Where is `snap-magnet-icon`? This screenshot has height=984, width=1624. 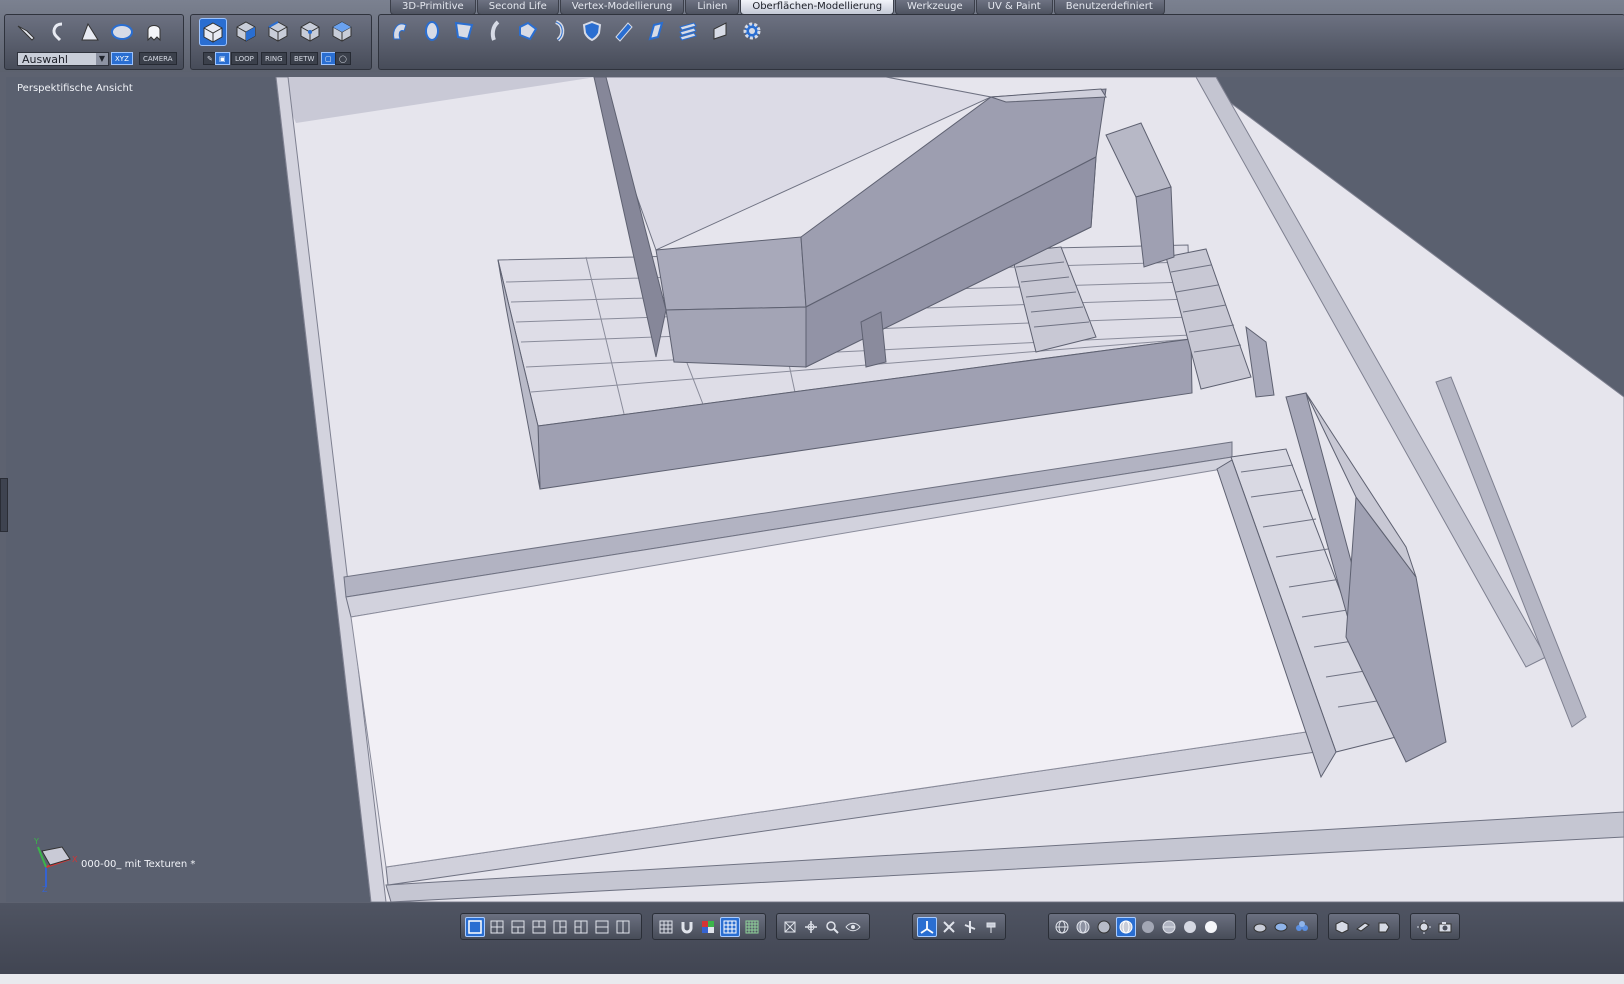
snap-magnet-icon is located at coordinates (687, 927).